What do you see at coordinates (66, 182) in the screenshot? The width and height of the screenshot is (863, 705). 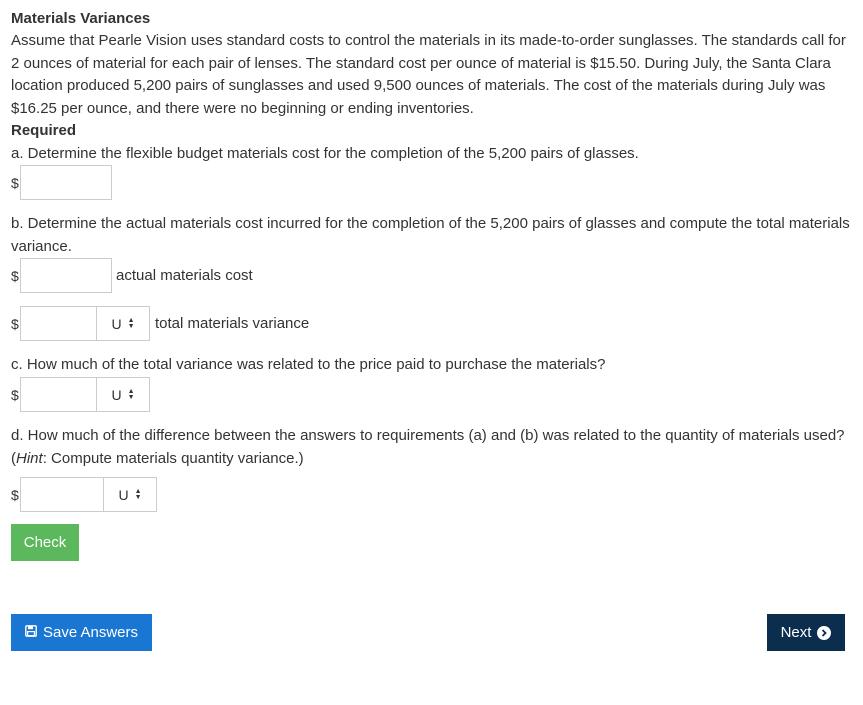 I see `flexible-budget-cost-input` at bounding box center [66, 182].